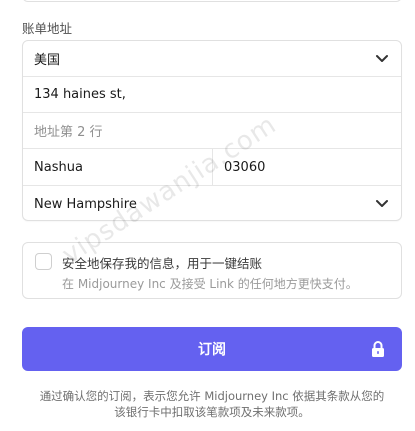 The height and width of the screenshot is (431, 415). I want to click on country-select: 美国, so click(212, 58).